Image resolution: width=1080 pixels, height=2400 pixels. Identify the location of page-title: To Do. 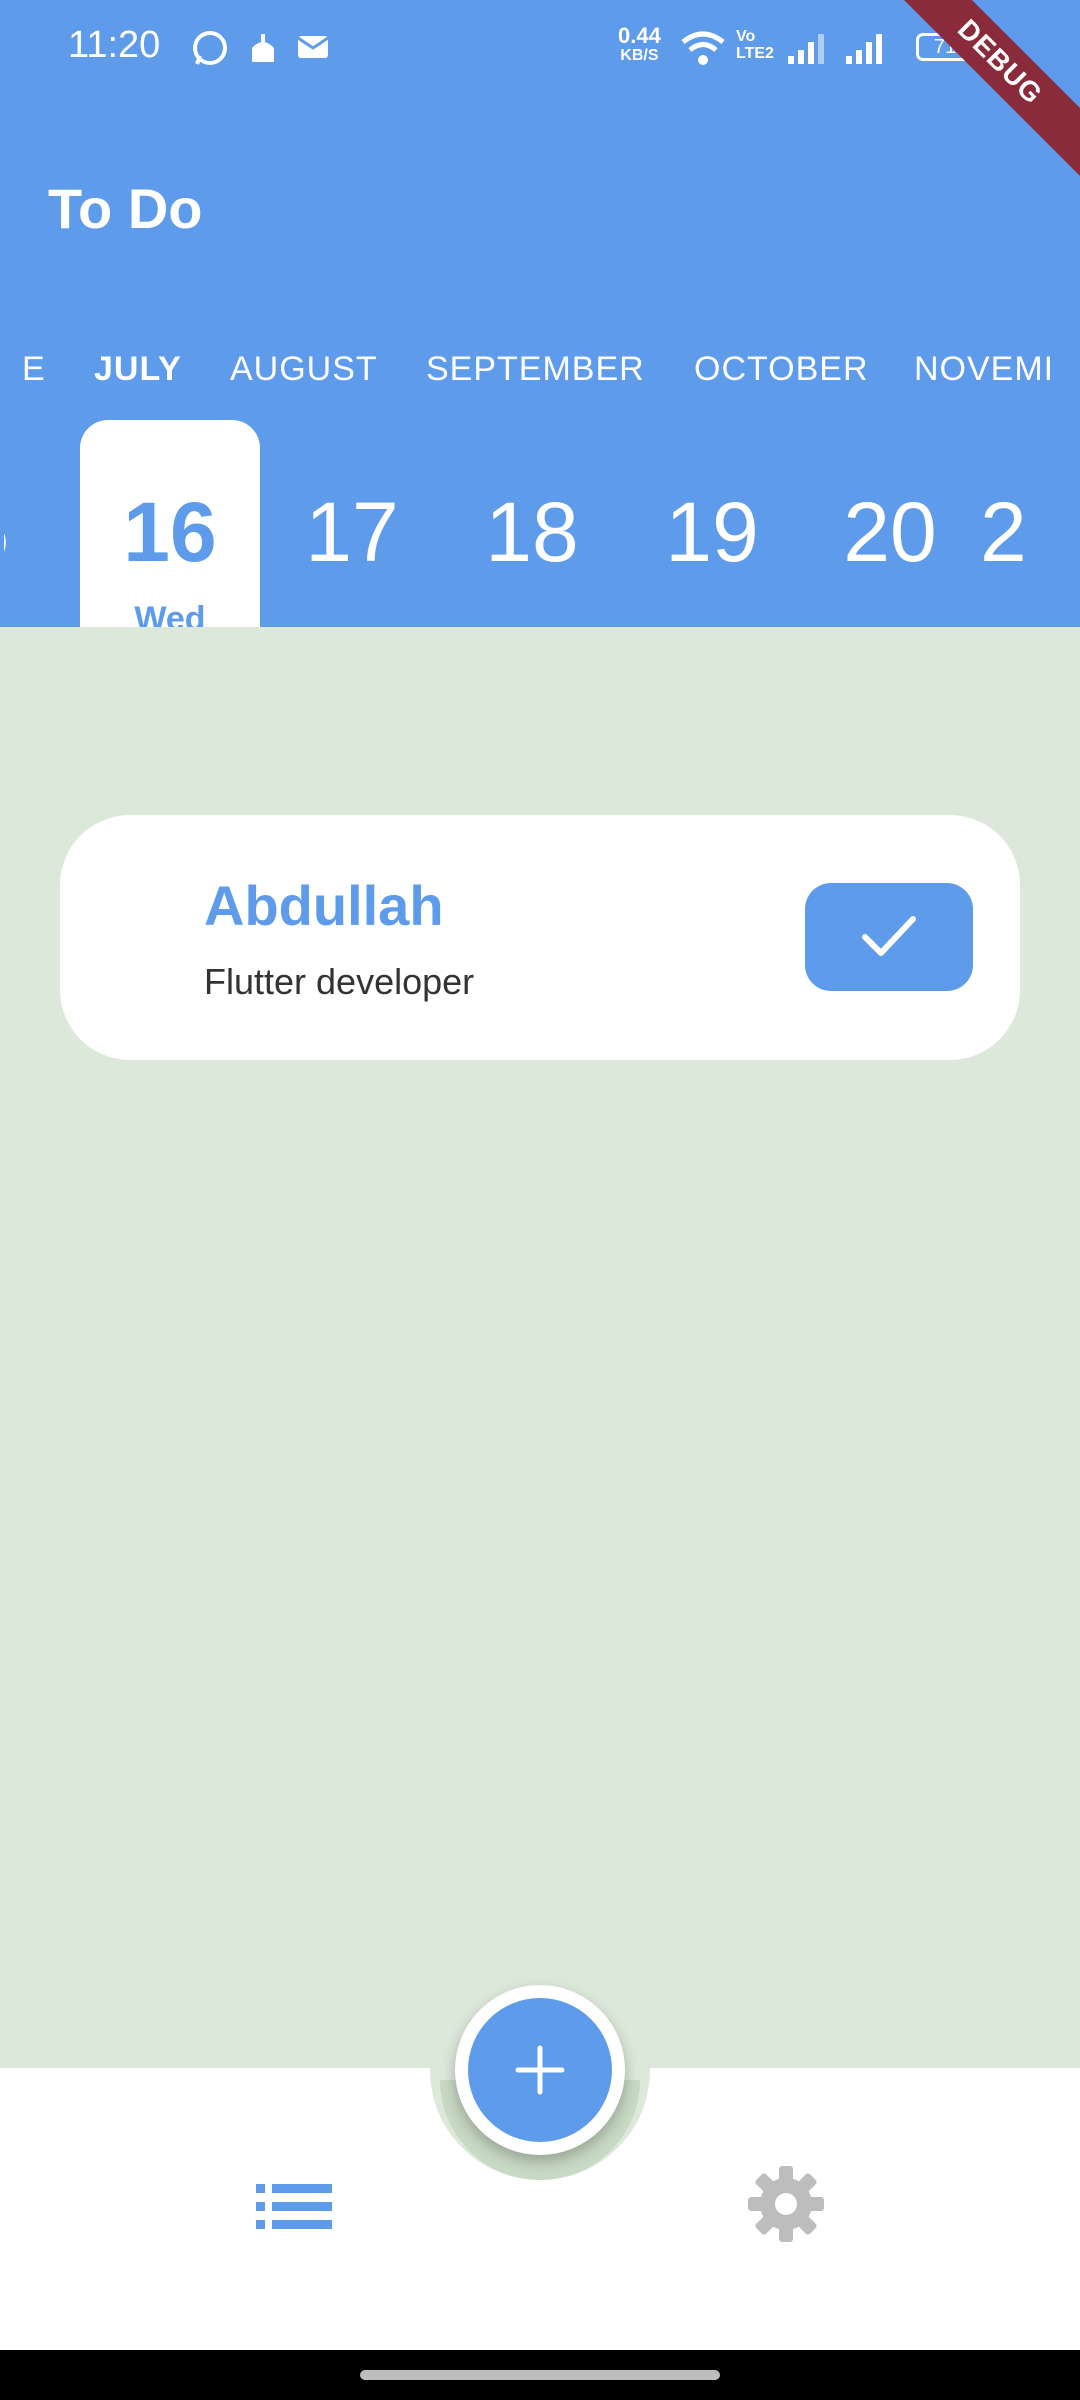
(125, 208).